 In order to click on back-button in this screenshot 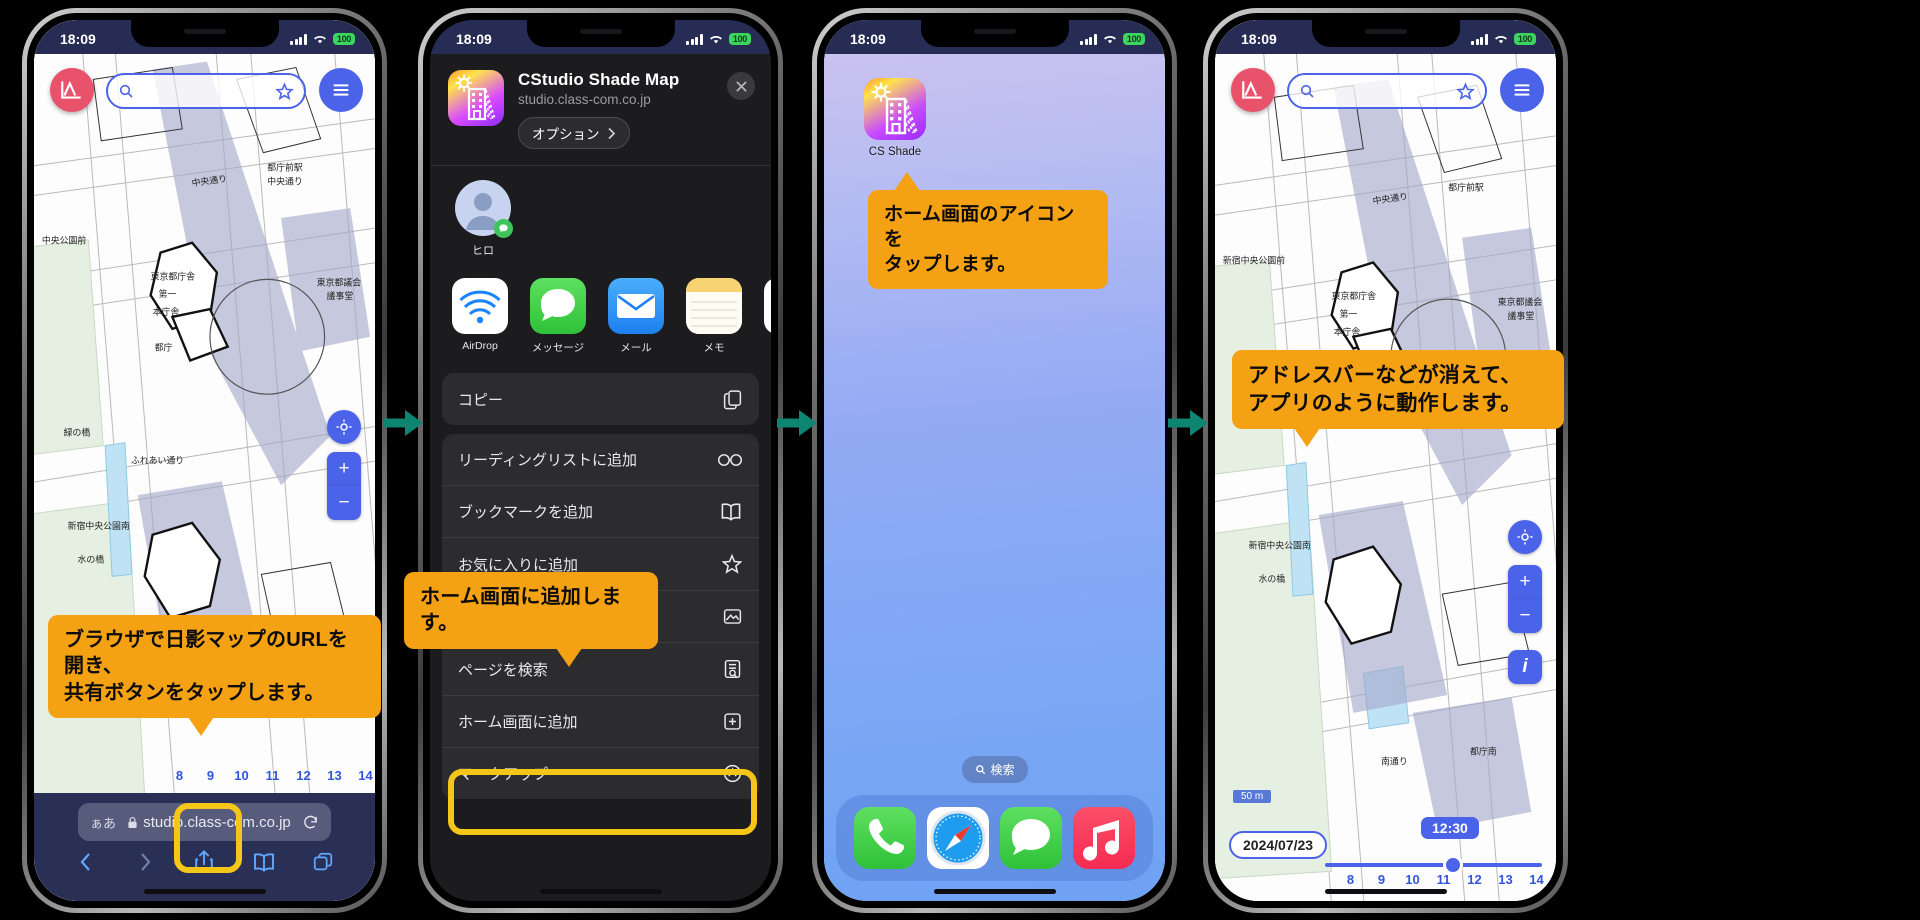, I will do `click(86, 862)`.